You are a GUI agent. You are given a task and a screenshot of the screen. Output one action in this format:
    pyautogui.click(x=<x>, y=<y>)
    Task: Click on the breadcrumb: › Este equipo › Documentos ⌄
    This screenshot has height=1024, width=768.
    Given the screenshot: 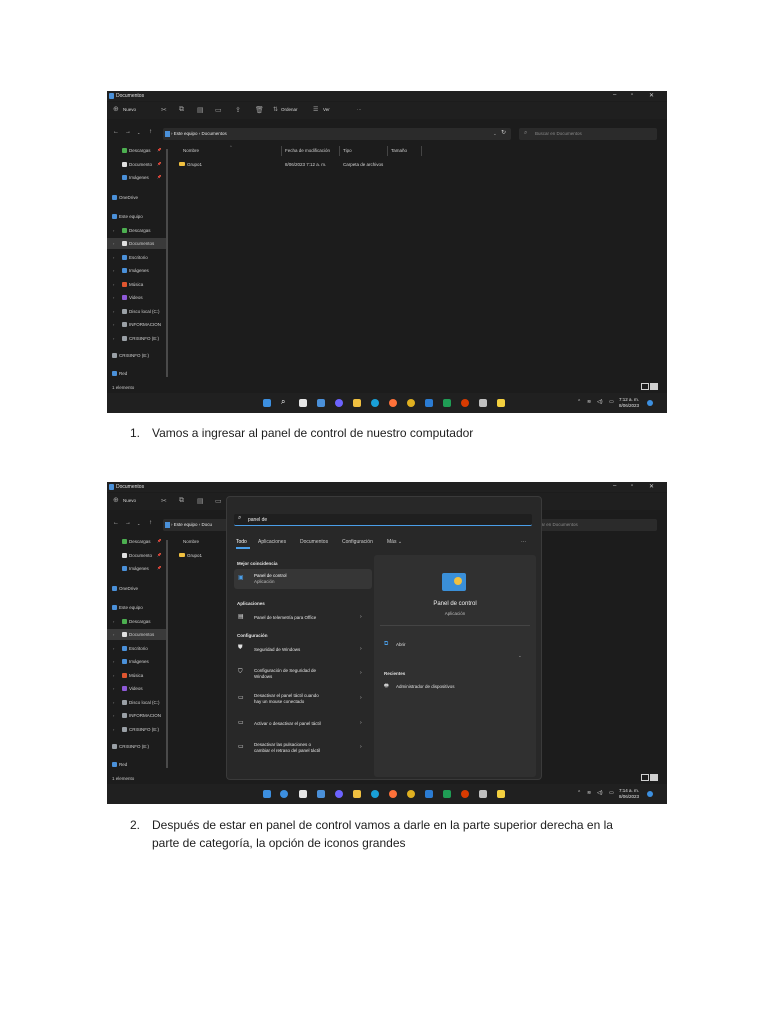 What is the action you would take?
    pyautogui.click(x=337, y=134)
    